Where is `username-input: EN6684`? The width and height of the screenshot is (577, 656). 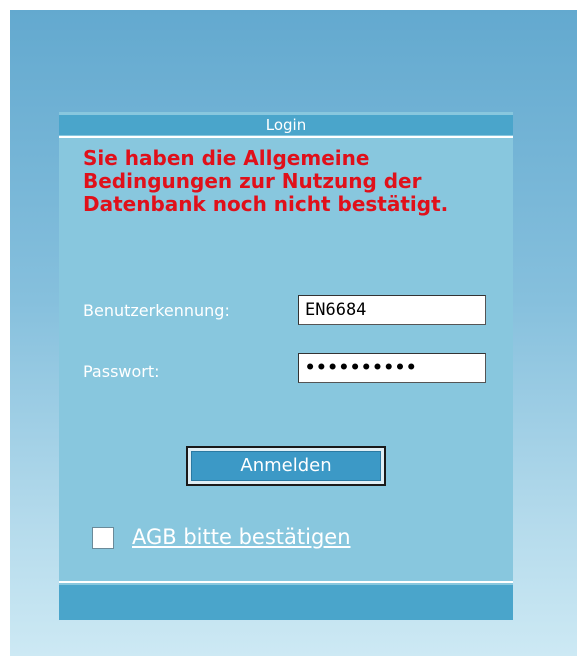
username-input: EN6684 is located at coordinates (392, 310).